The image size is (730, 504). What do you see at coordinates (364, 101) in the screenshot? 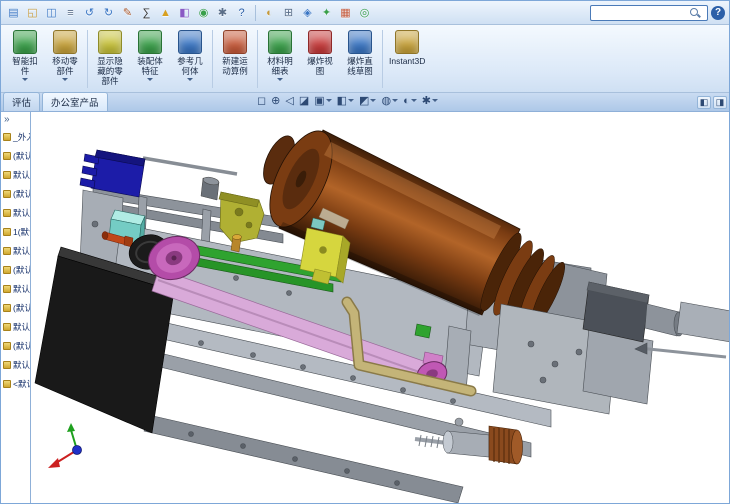
I see `glyph: ◩` at bounding box center [364, 101].